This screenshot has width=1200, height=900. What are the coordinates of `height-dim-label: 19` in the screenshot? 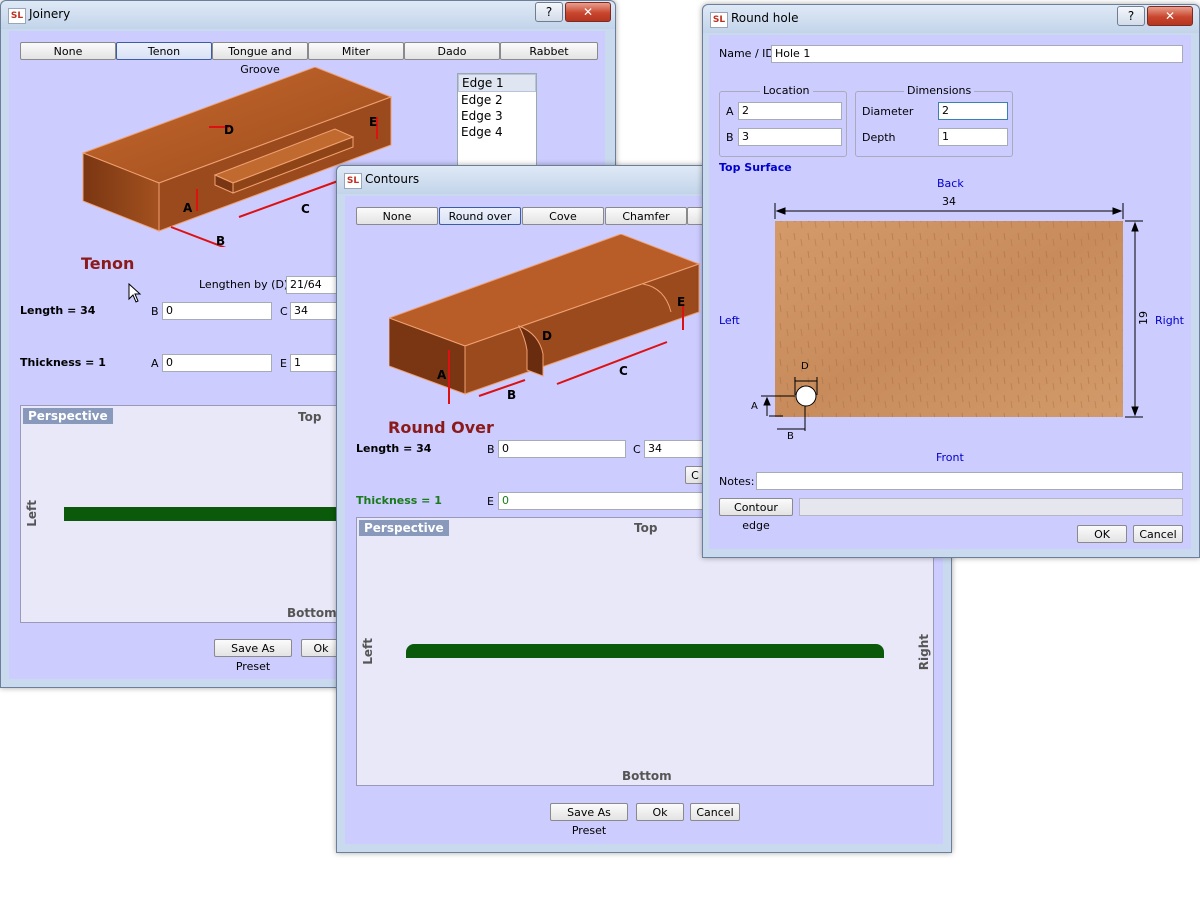 It's located at (1143, 318).